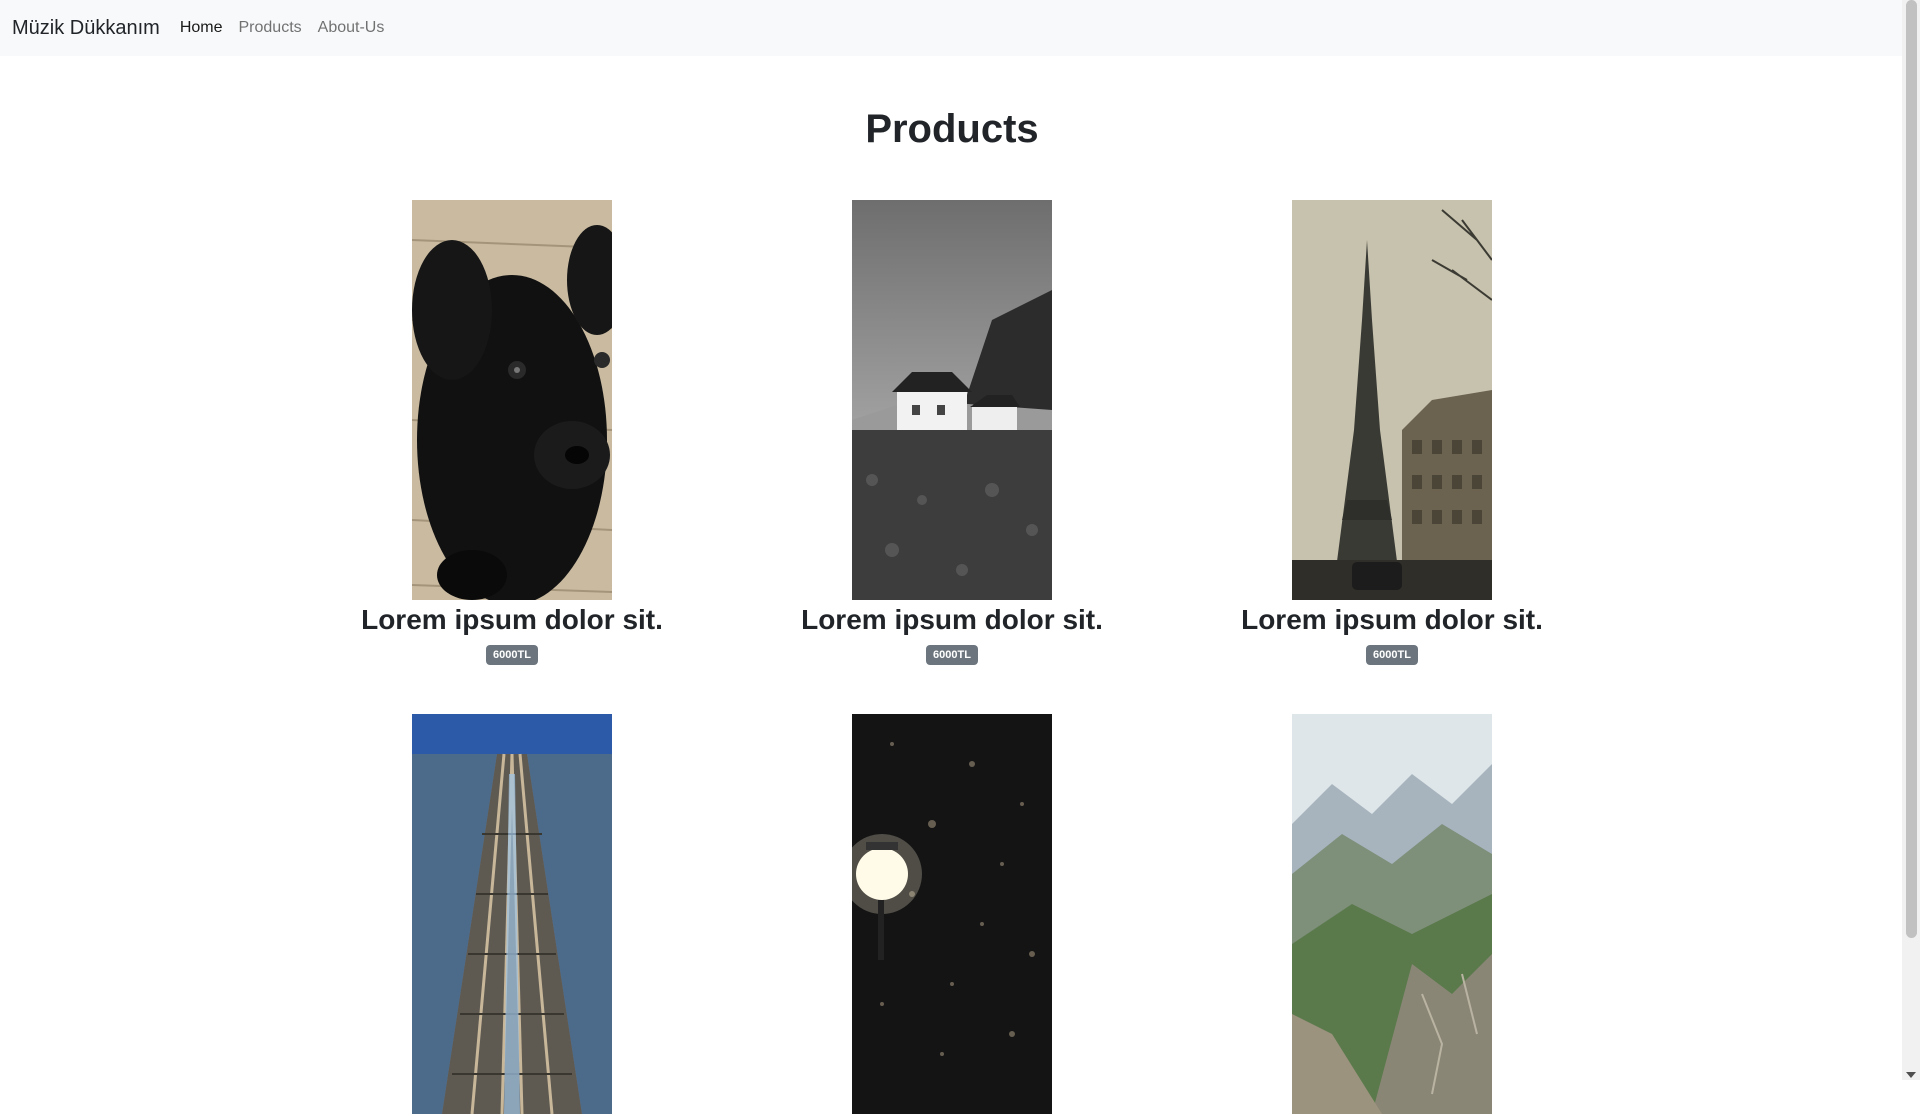 The height and width of the screenshot is (1116, 1920). I want to click on scrollbar, so click(1911, 540).